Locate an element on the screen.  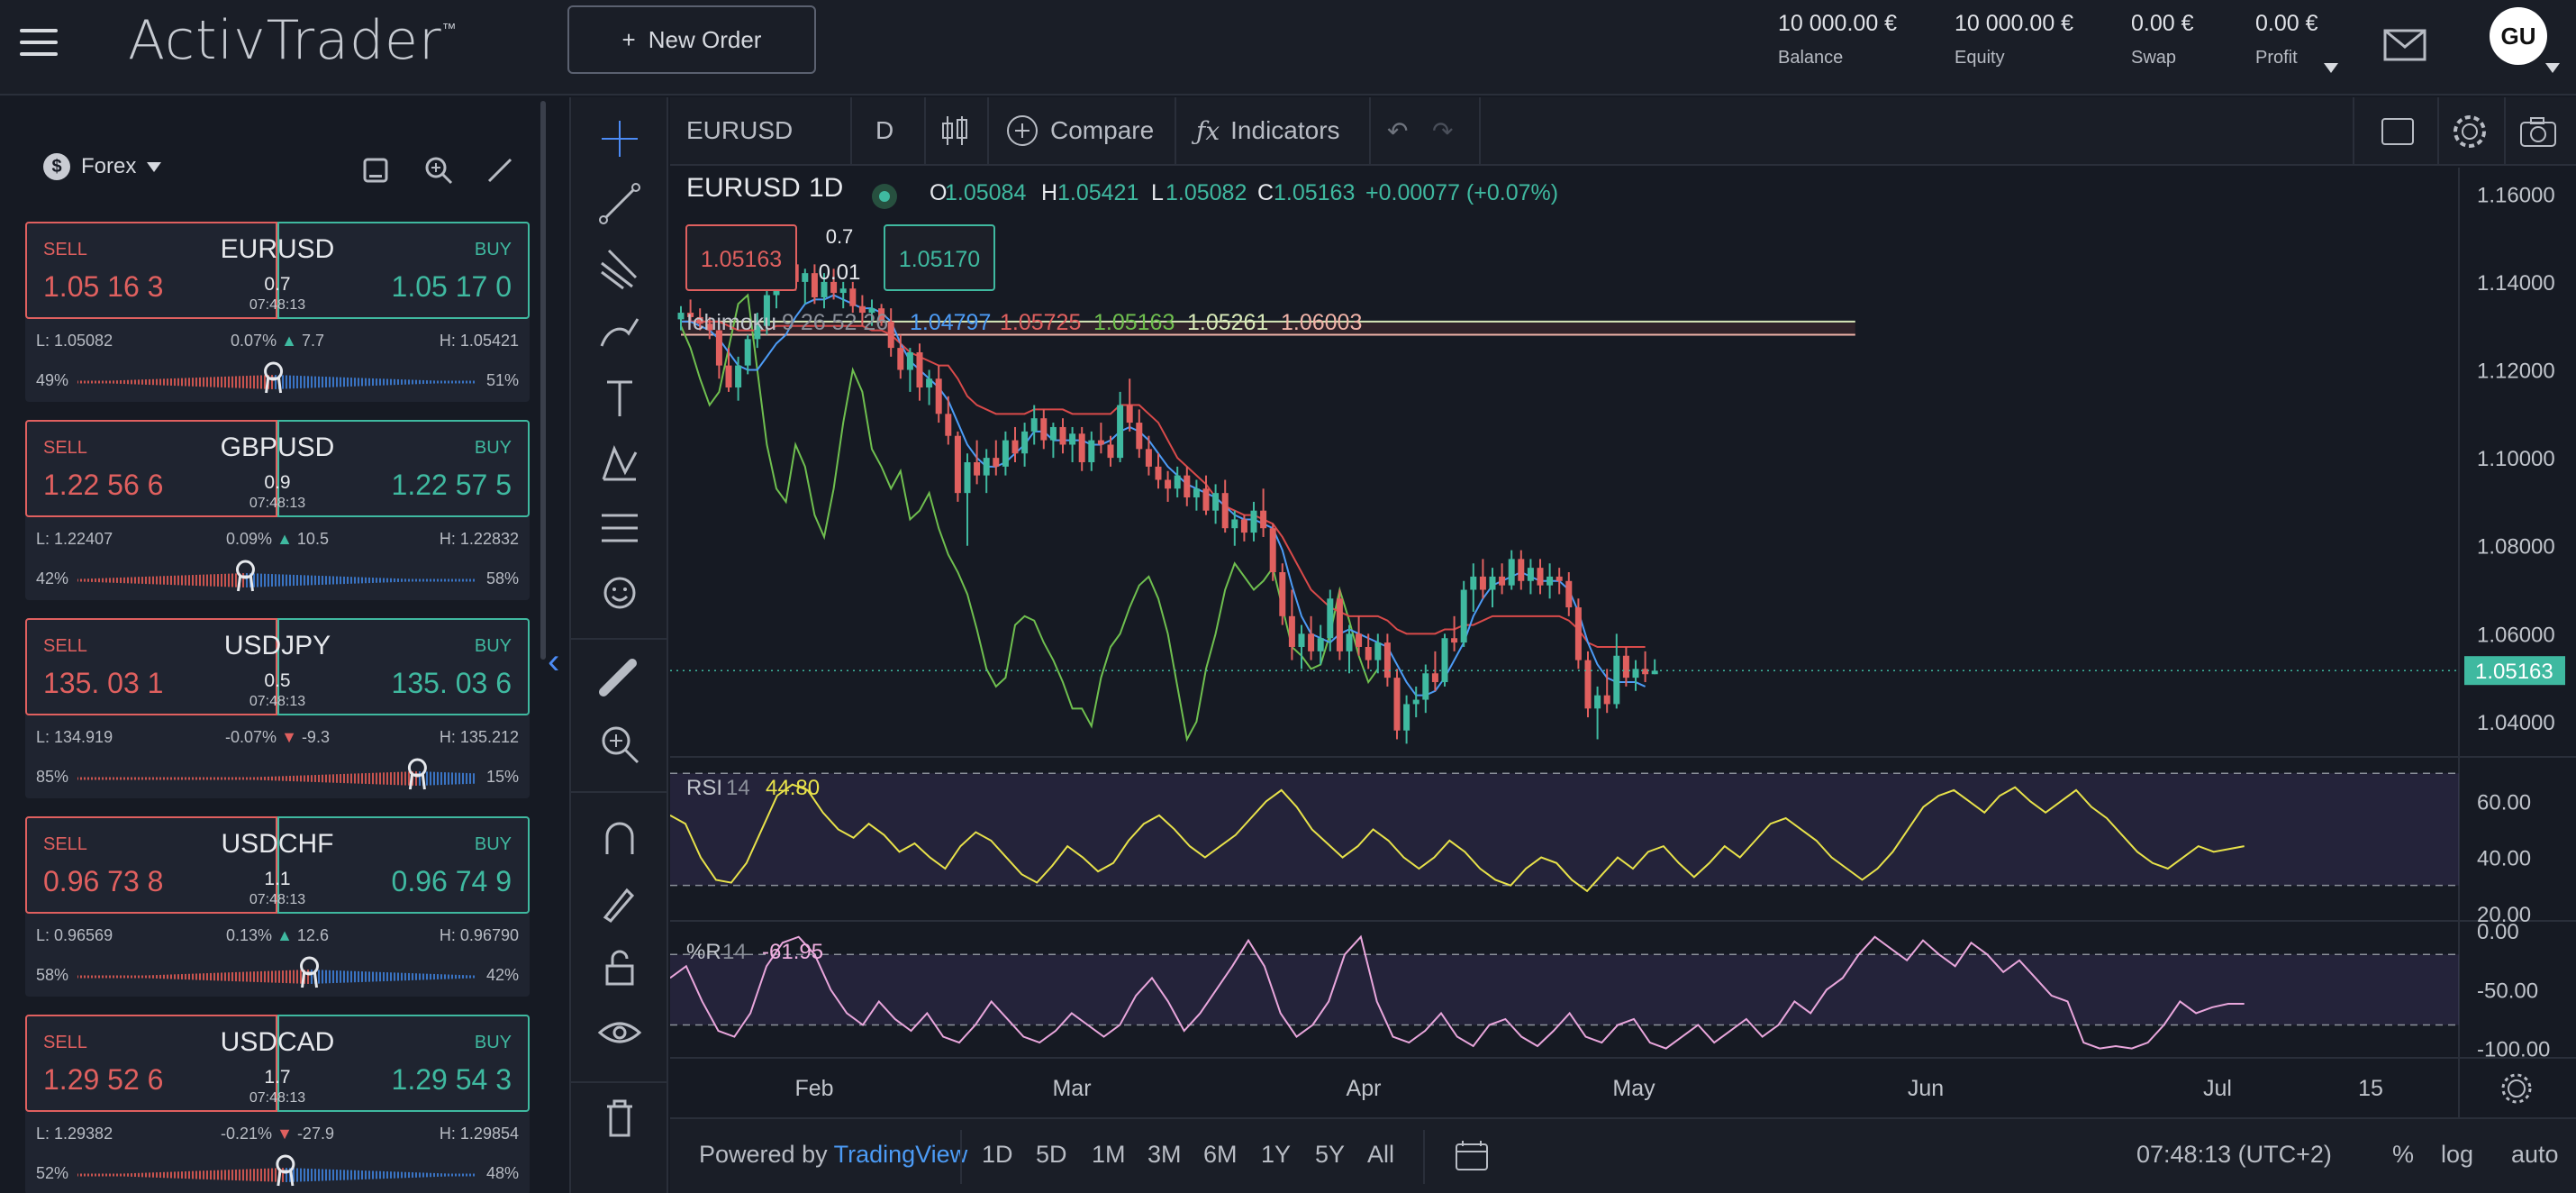
edit-icon is located at coordinates (500, 170).